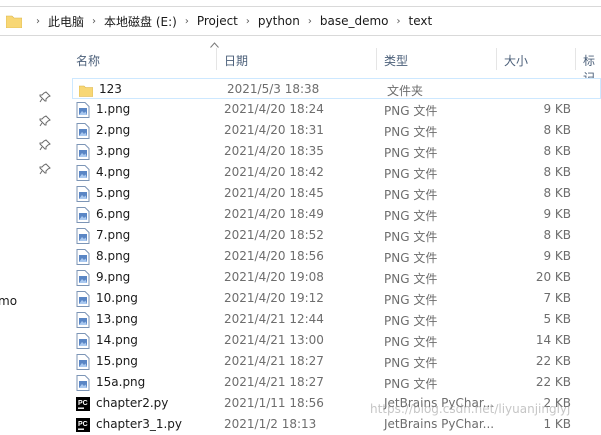  What do you see at coordinates (132, 403) in the screenshot?
I see `file-name: chapter2.py` at bounding box center [132, 403].